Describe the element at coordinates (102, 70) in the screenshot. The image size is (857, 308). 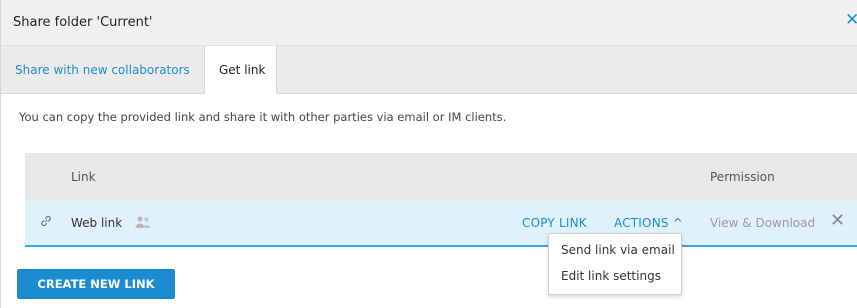
I see `tab-share-collaborators: Share with new collaborators` at that location.